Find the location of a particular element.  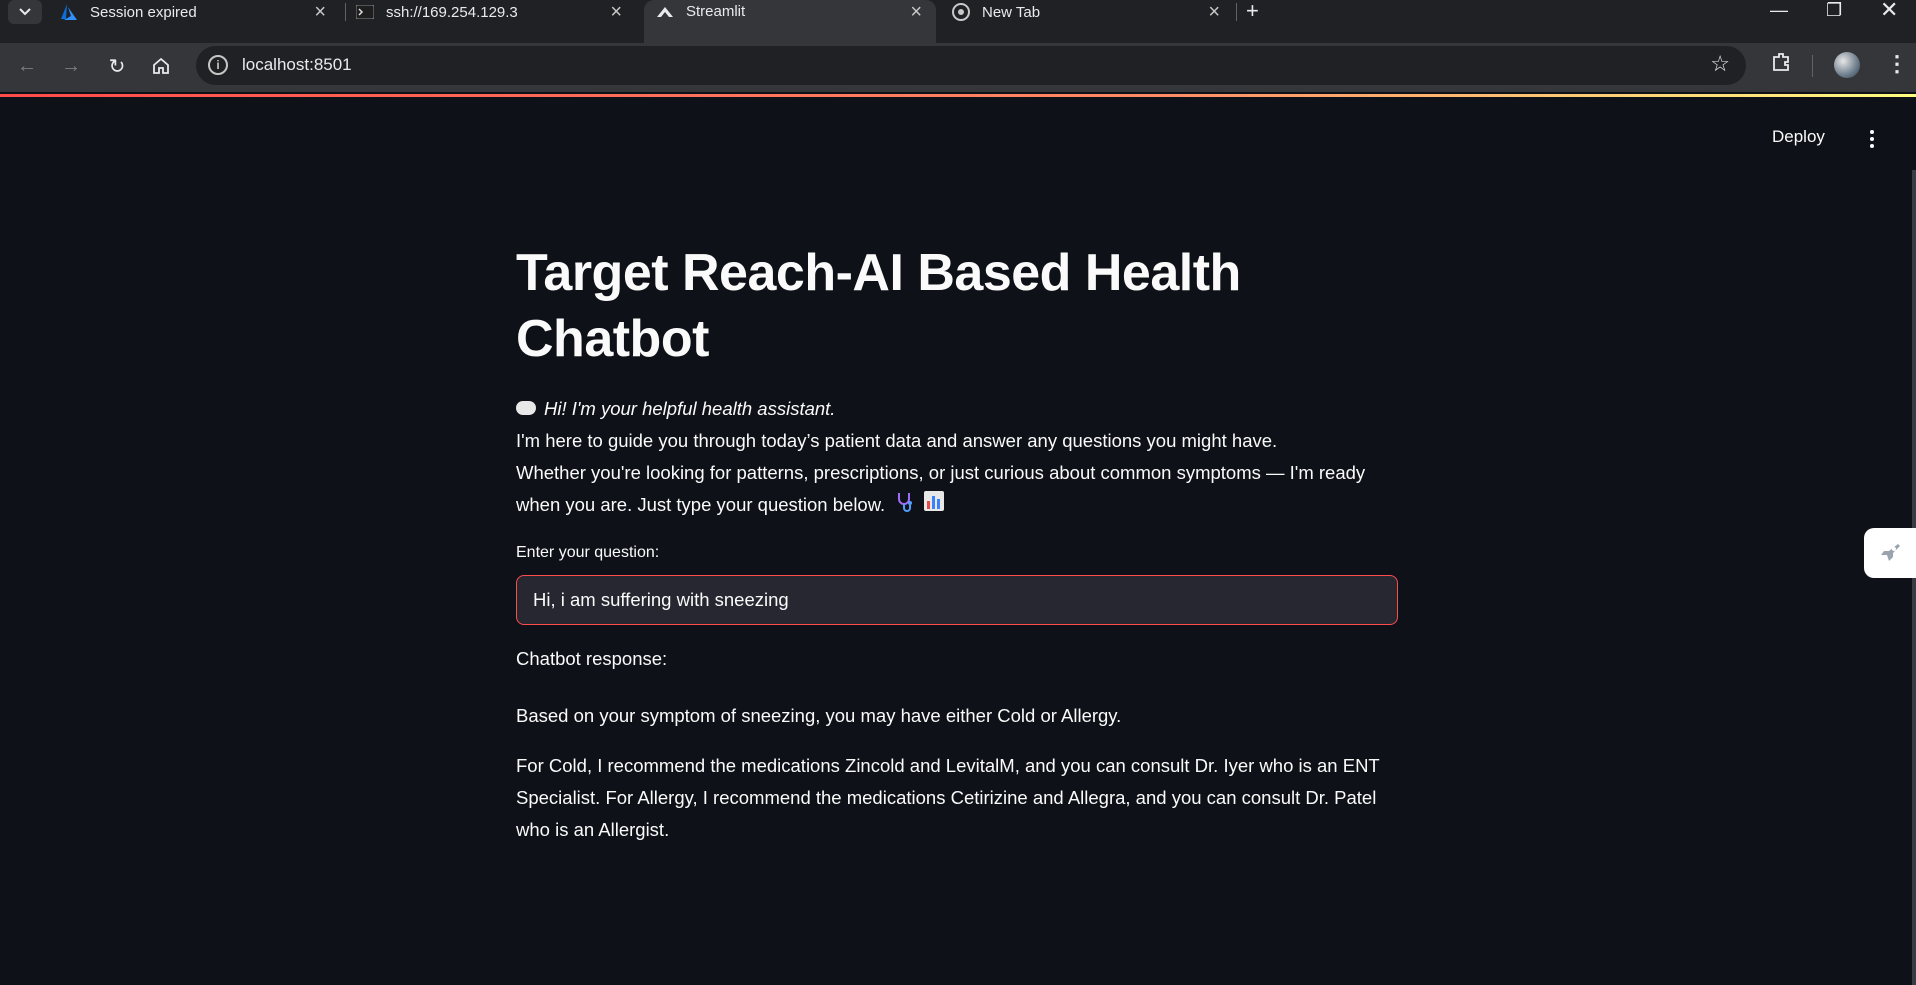

response-label: Chatbot response: is located at coordinates (592, 658).